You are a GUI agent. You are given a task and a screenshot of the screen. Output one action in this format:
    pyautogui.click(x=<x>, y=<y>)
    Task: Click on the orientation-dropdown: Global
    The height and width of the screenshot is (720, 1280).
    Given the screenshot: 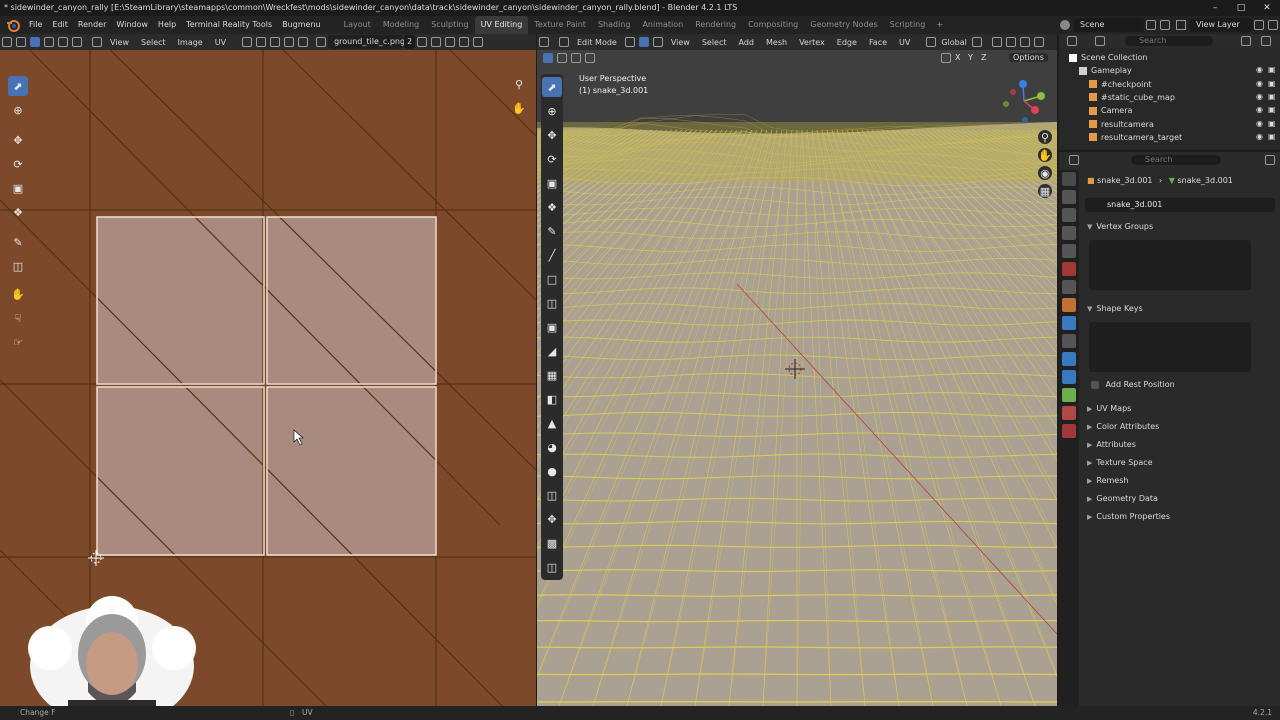 What is the action you would take?
    pyautogui.click(x=954, y=42)
    